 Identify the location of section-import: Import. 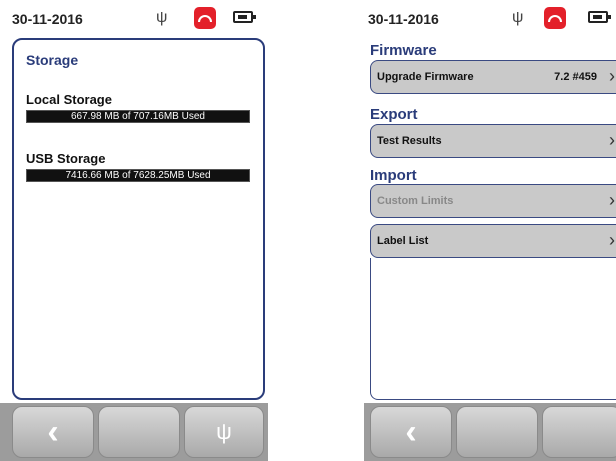
(393, 175).